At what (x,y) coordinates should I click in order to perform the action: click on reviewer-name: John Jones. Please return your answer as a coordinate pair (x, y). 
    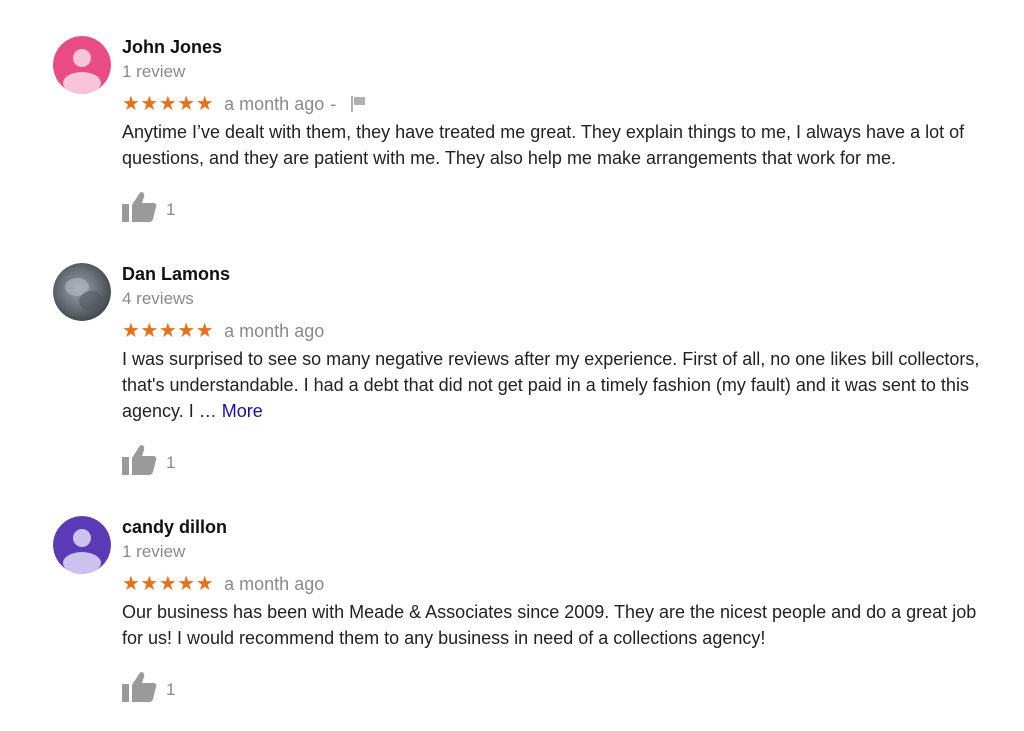
    Looking at the image, I should click on (559, 47).